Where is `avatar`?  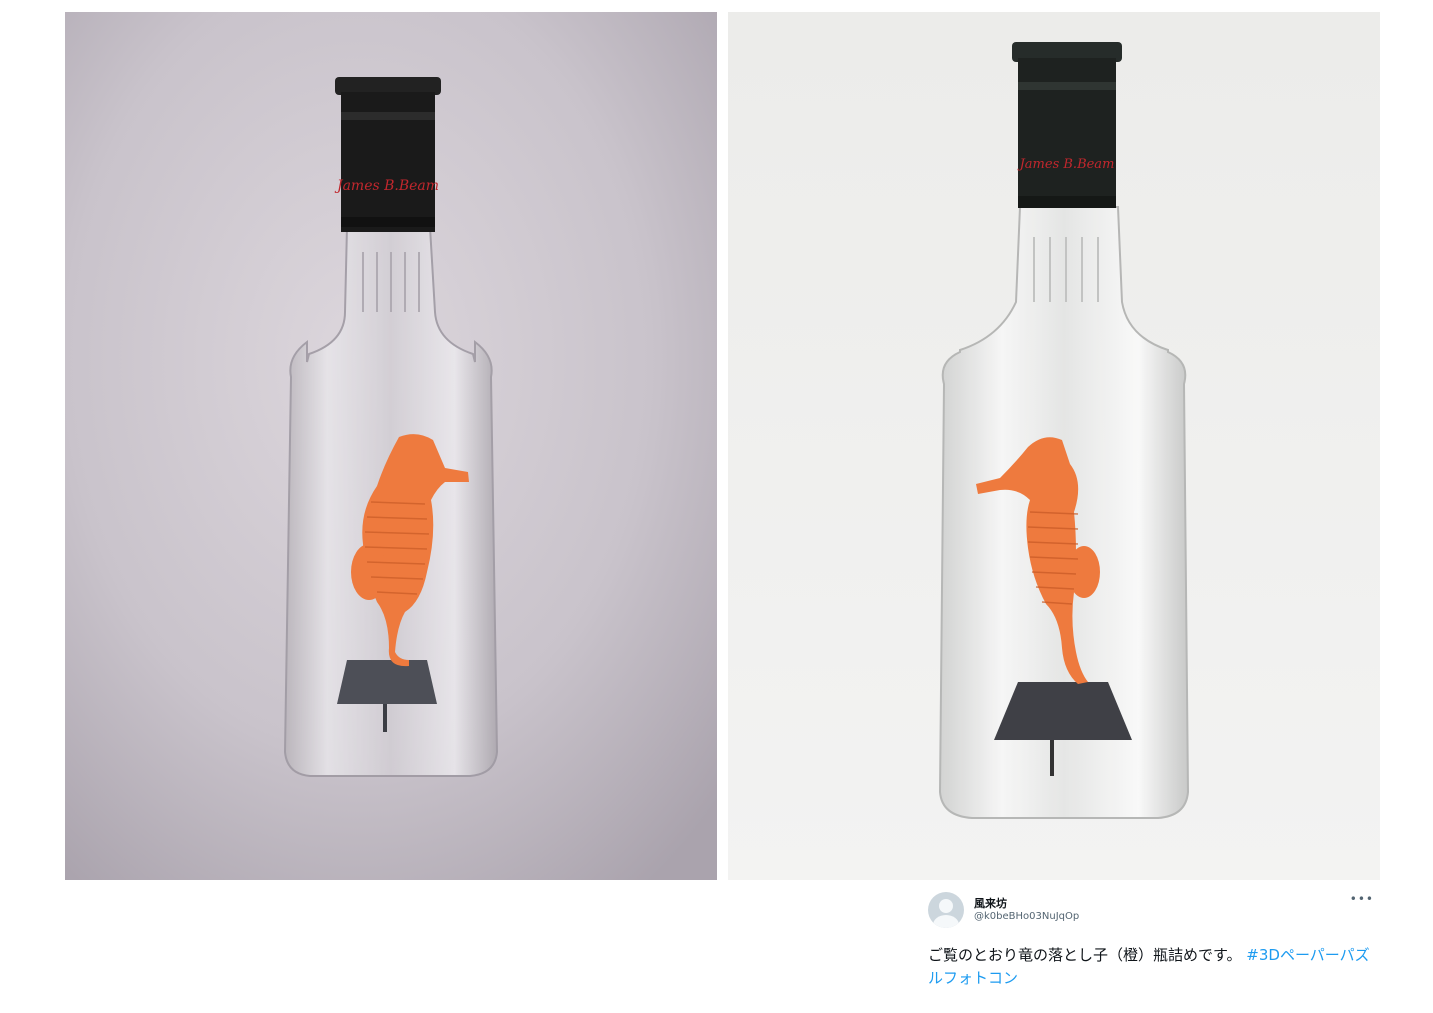 avatar is located at coordinates (946, 910).